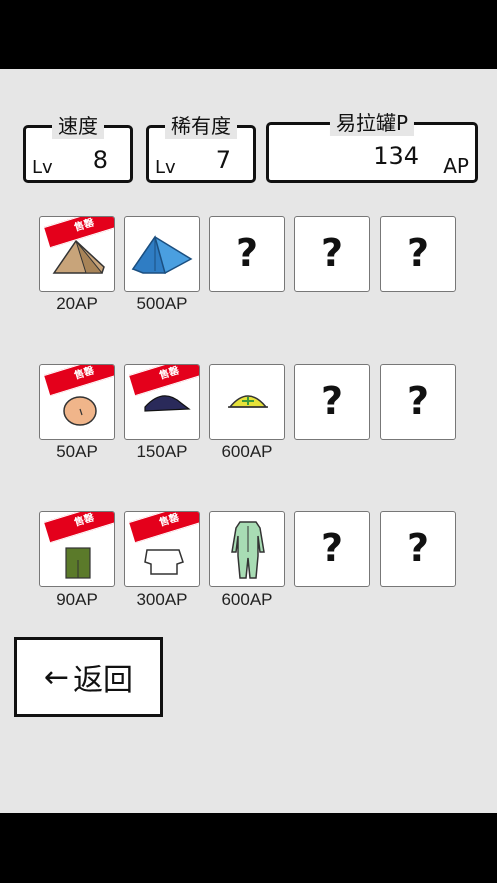 The image size is (497, 883). I want to click on points-title: 易拉罐P, so click(372, 121).